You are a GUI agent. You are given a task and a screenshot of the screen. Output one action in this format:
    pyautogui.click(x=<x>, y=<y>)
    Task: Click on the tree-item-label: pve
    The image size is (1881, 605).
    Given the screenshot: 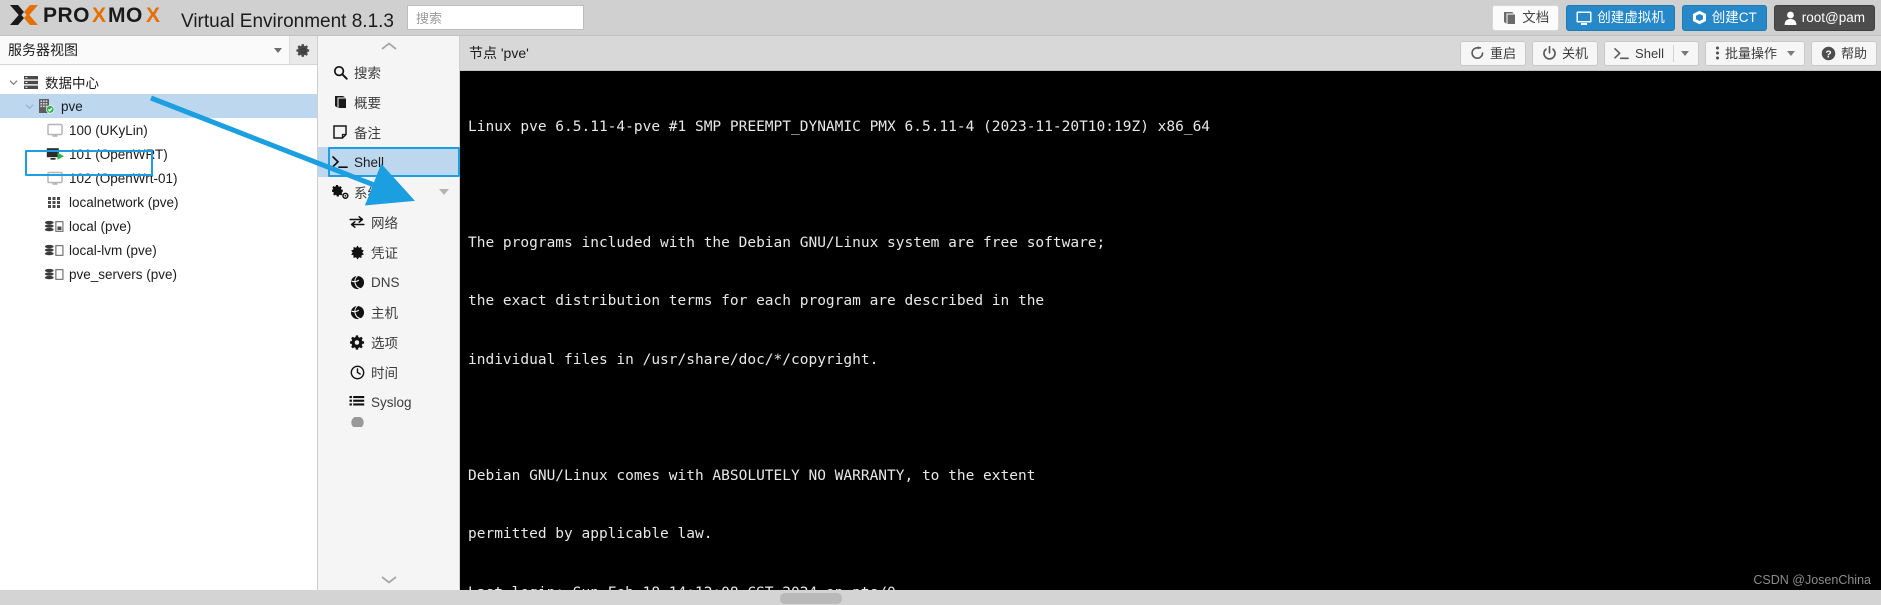 What is the action you would take?
    pyautogui.click(x=72, y=106)
    